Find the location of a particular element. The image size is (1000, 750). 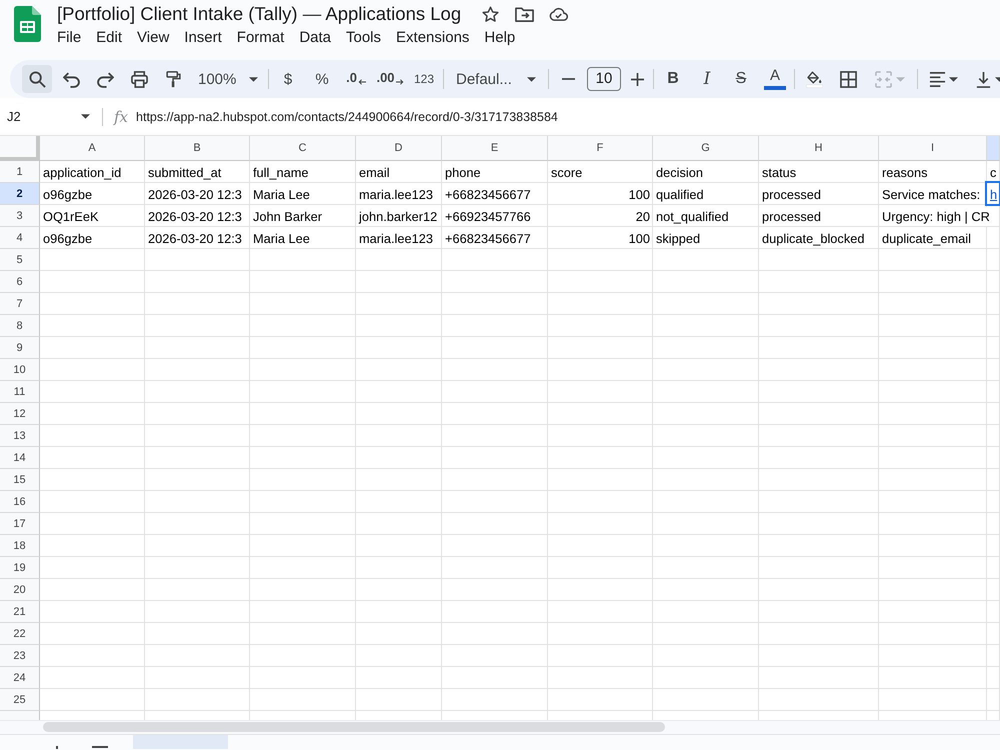

search-icon is located at coordinates (37, 79).